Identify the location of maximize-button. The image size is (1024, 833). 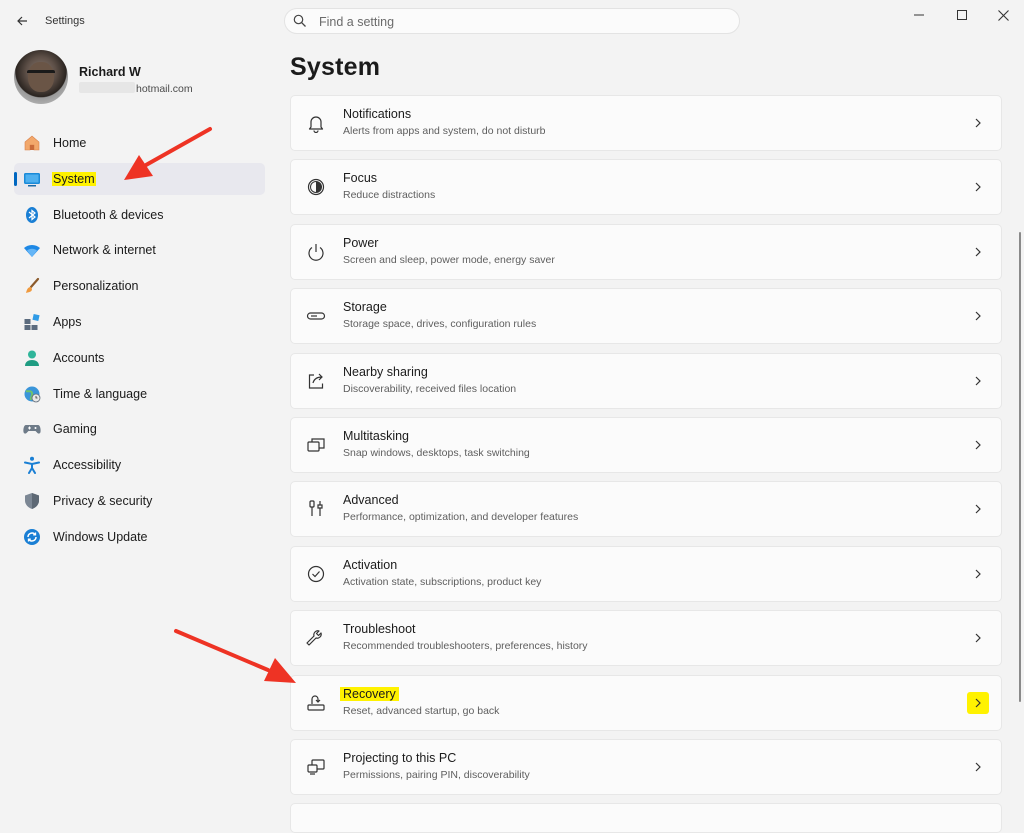
(962, 15).